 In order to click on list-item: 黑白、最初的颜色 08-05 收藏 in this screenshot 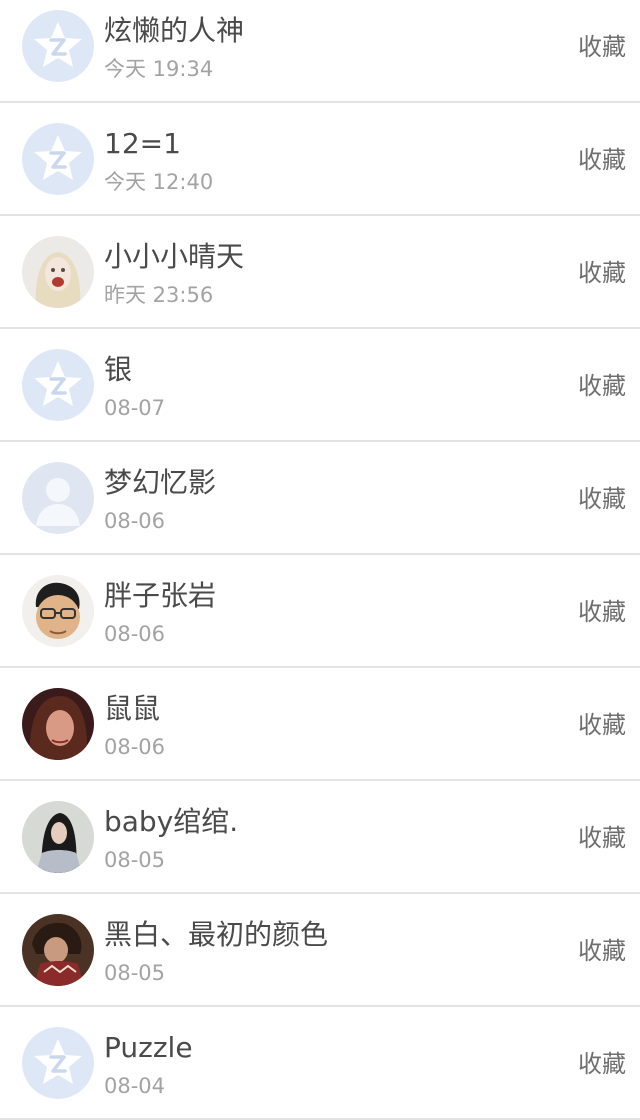, I will do `click(320, 950)`.